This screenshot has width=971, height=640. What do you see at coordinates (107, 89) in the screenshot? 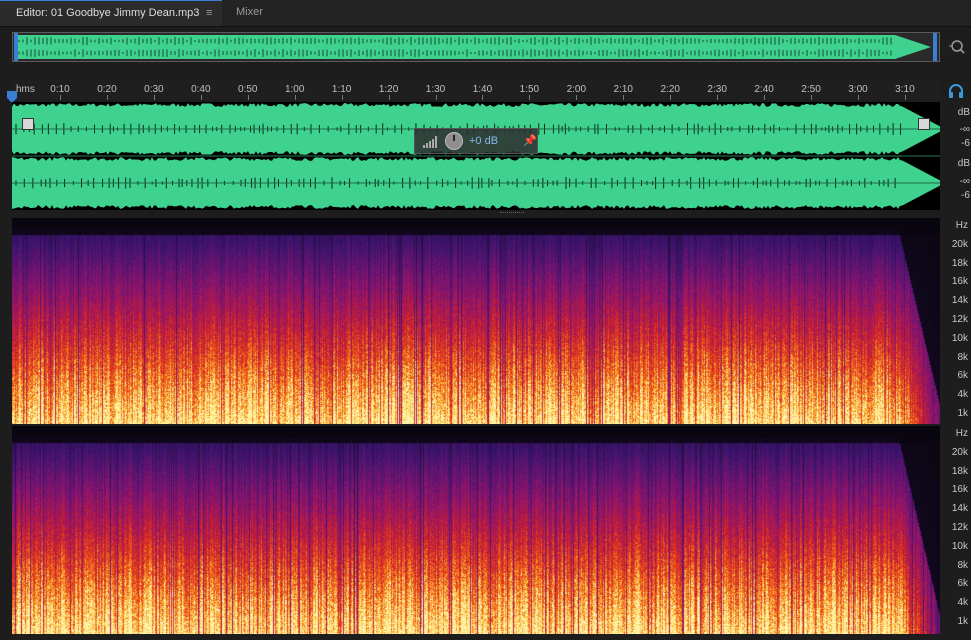
I see `ruler-tick-label: 0:20` at bounding box center [107, 89].